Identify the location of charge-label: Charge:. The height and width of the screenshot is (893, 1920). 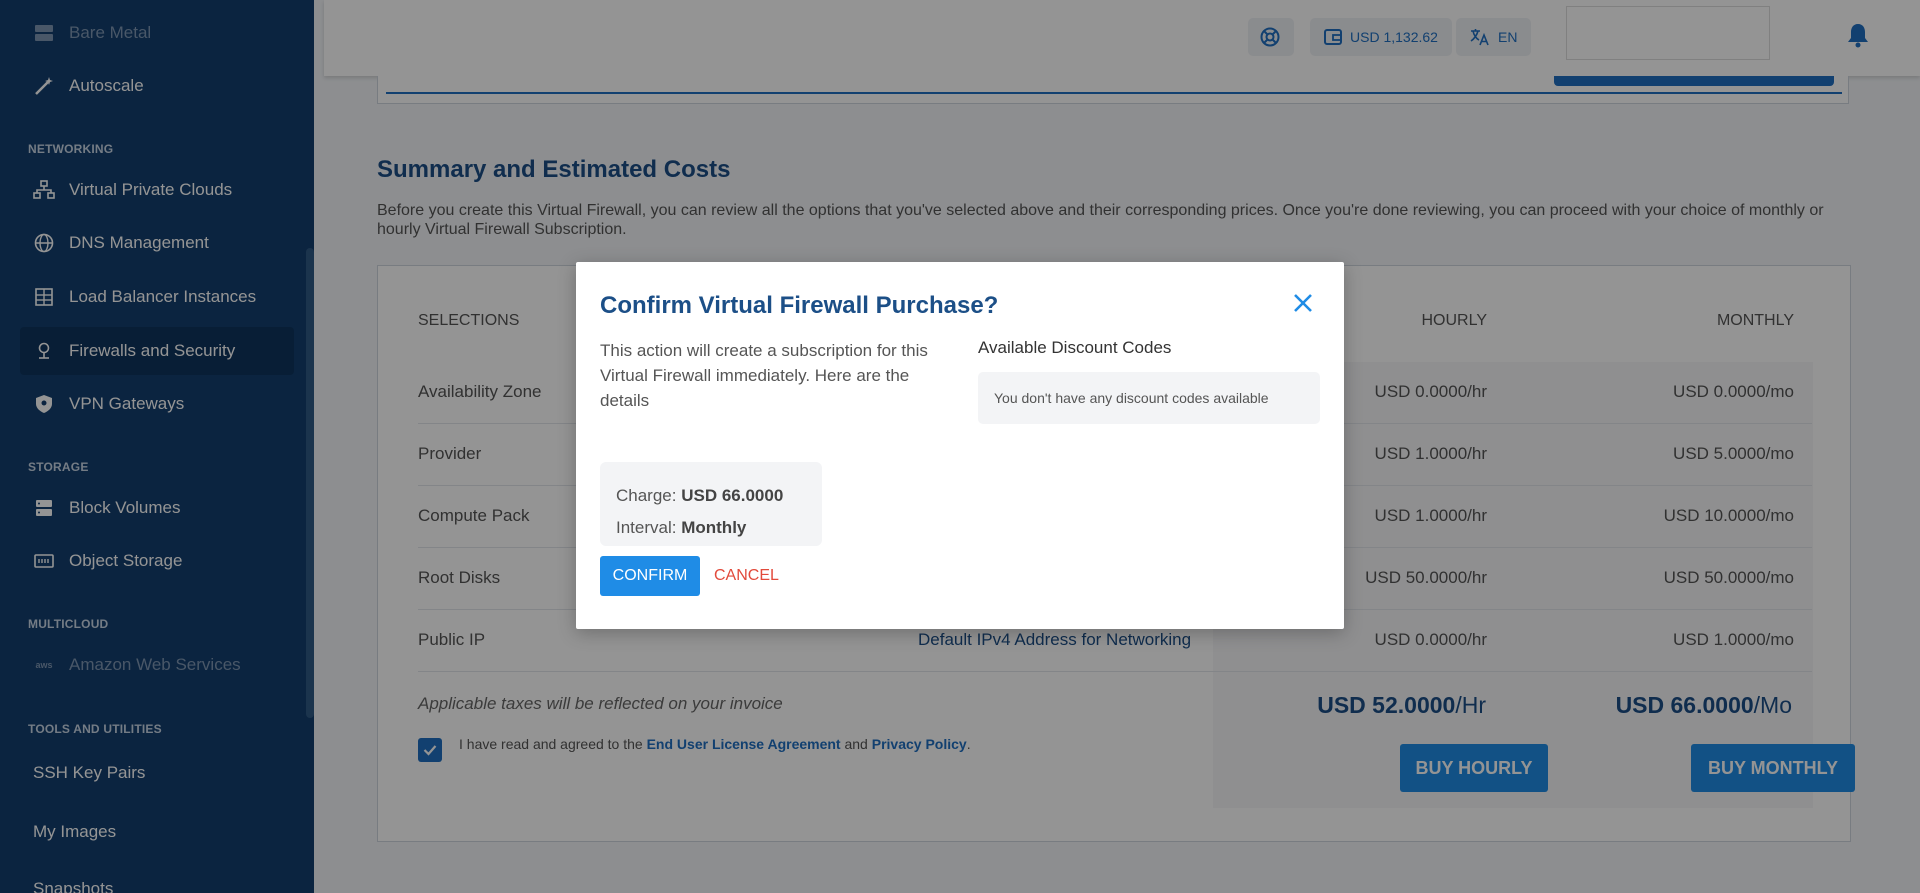
(646, 495).